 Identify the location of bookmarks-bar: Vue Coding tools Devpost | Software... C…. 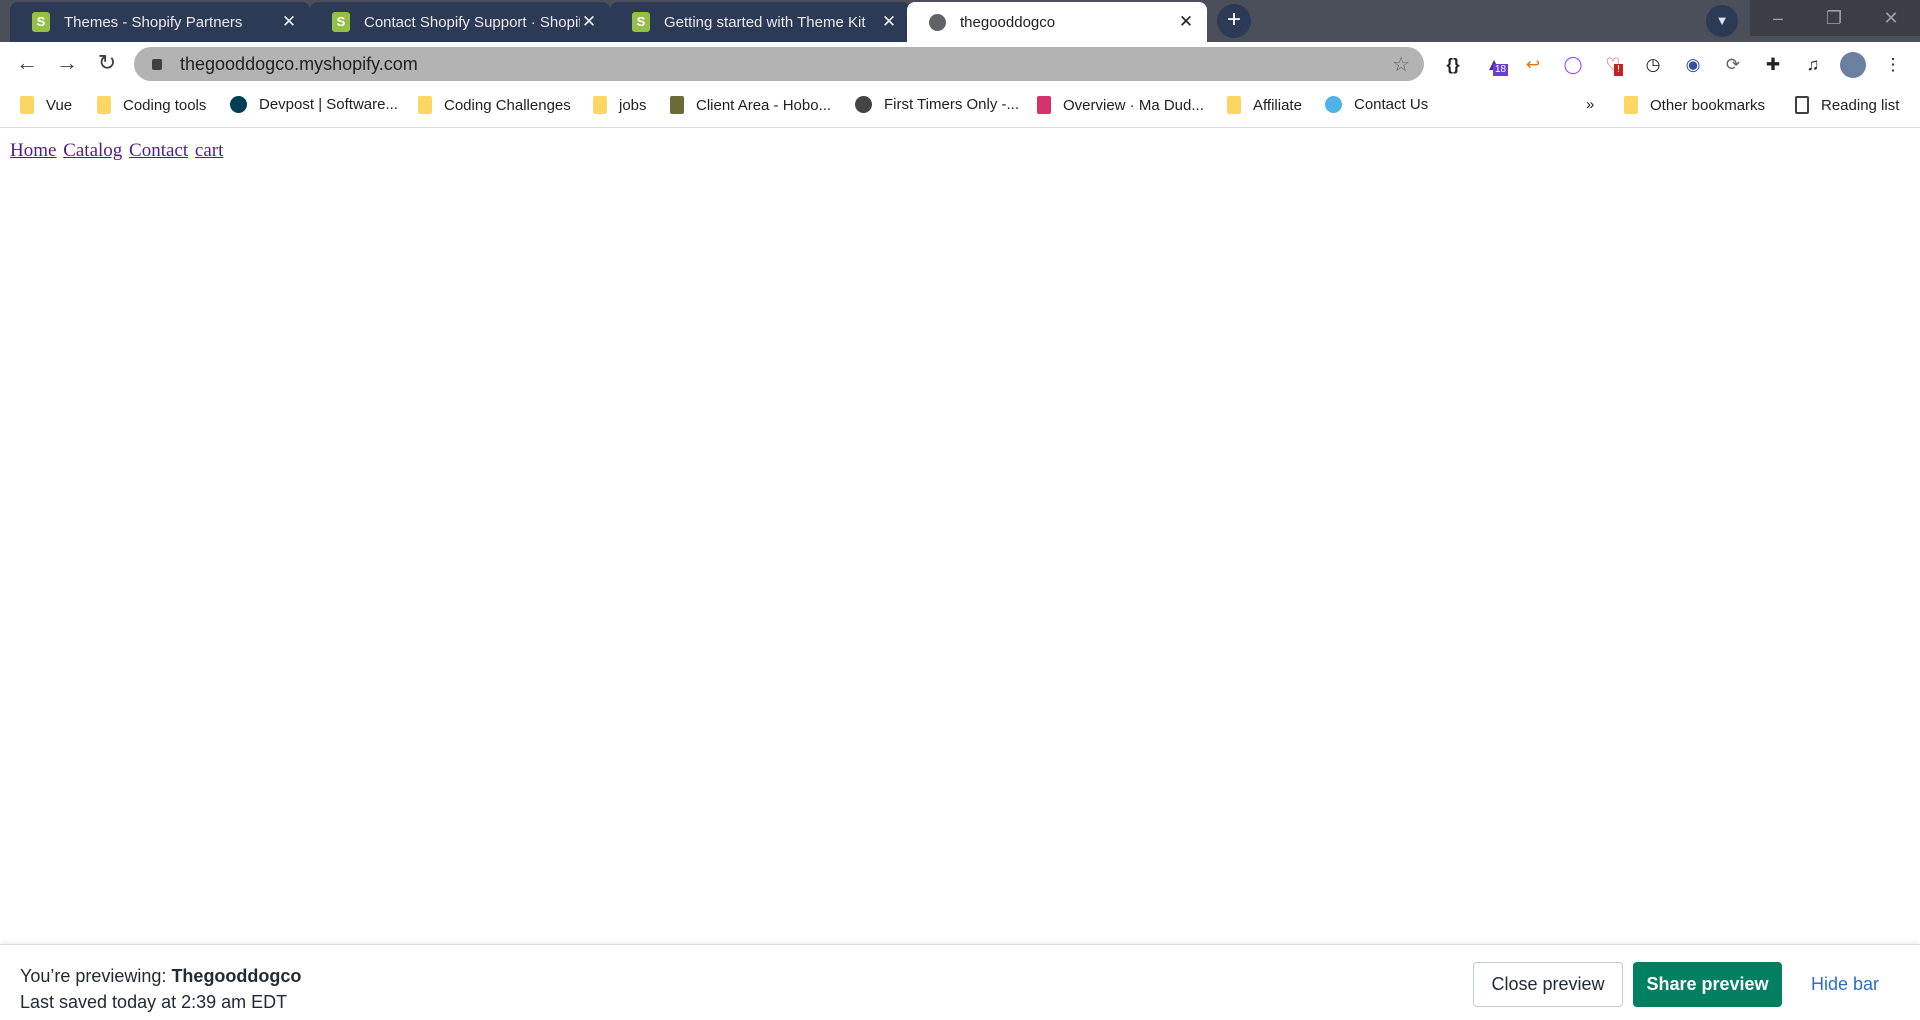
(960, 107).